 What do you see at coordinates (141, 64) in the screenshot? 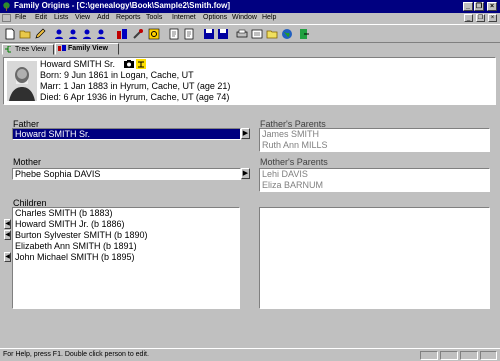
I see `family-tree-icon` at bounding box center [141, 64].